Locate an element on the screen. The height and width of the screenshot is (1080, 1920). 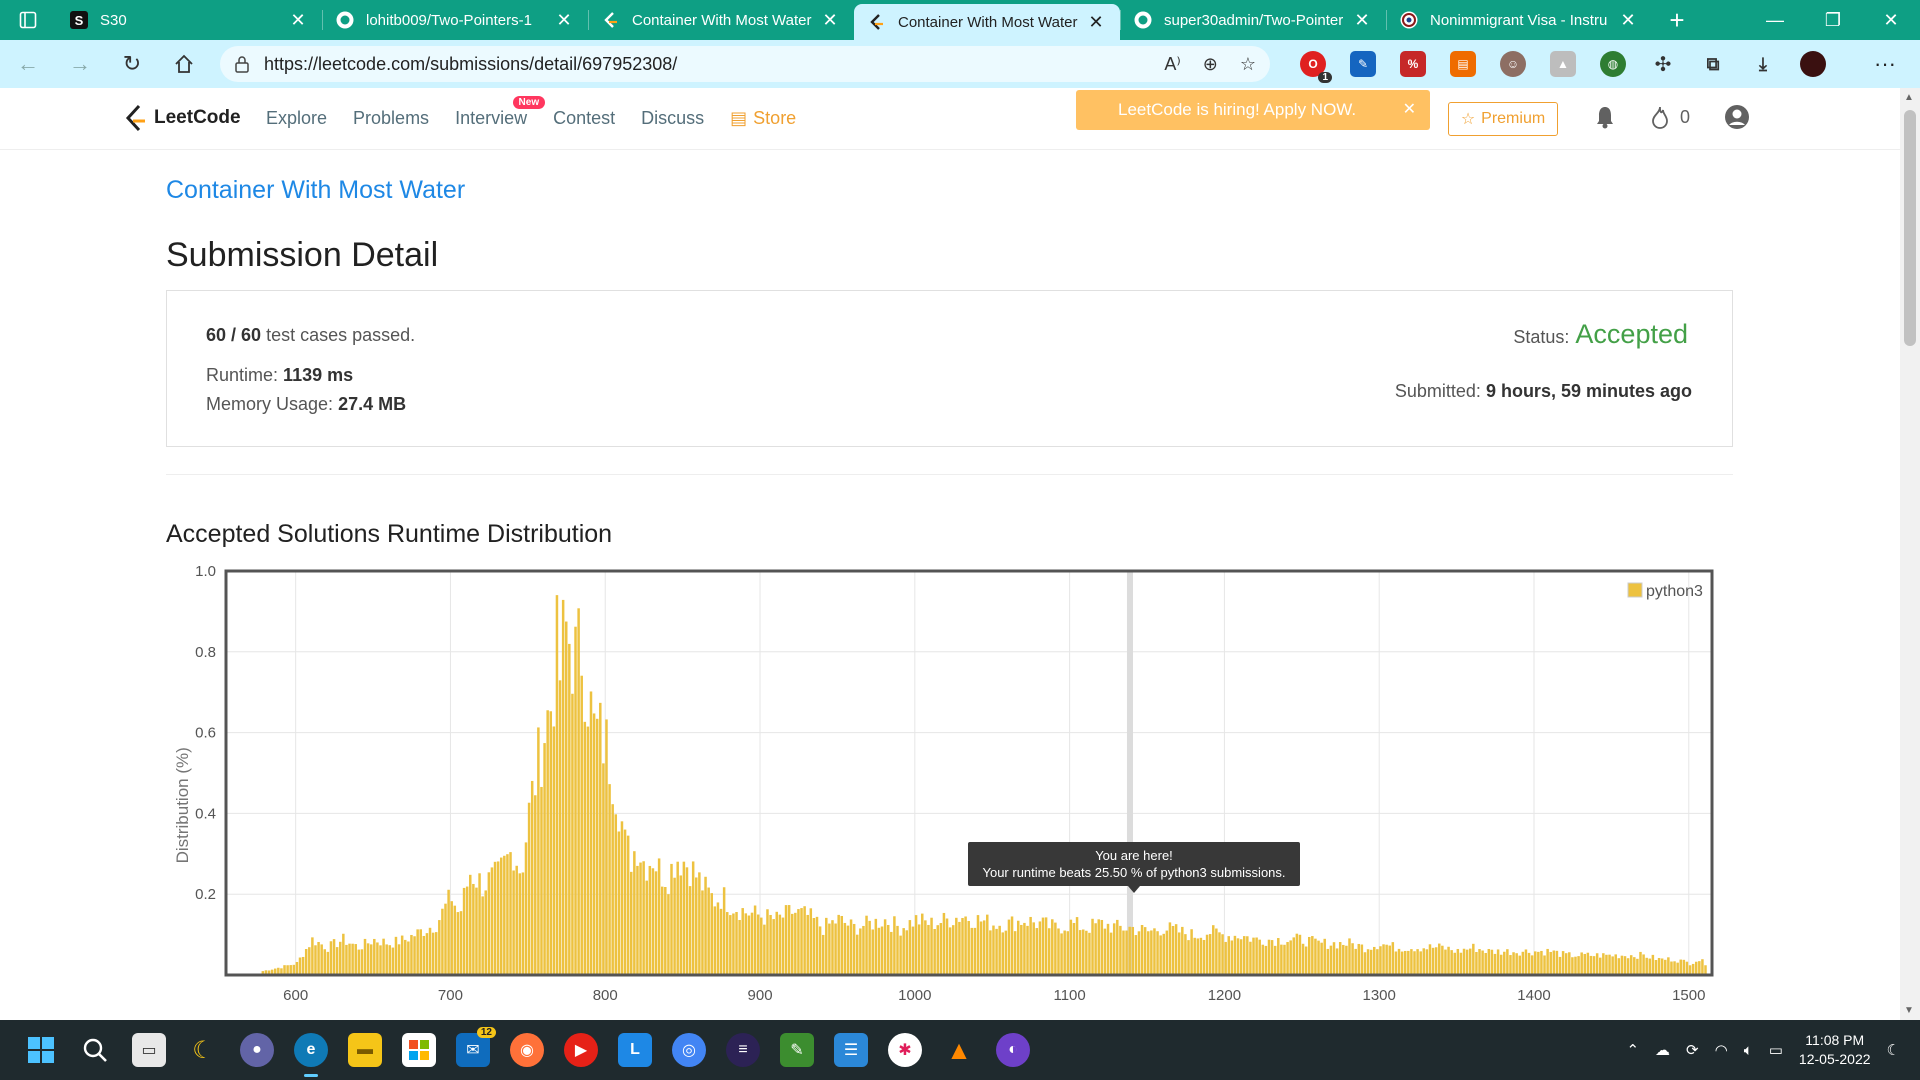
page-scrollbar: ▲ ▼ is located at coordinates (1910, 554).